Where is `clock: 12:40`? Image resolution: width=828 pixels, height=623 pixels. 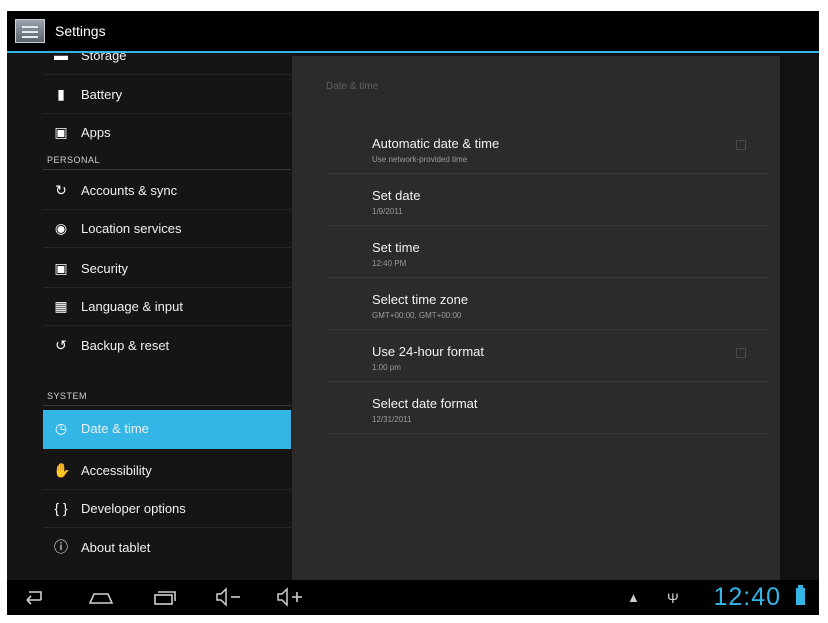
clock: 12:40 is located at coordinates (747, 597).